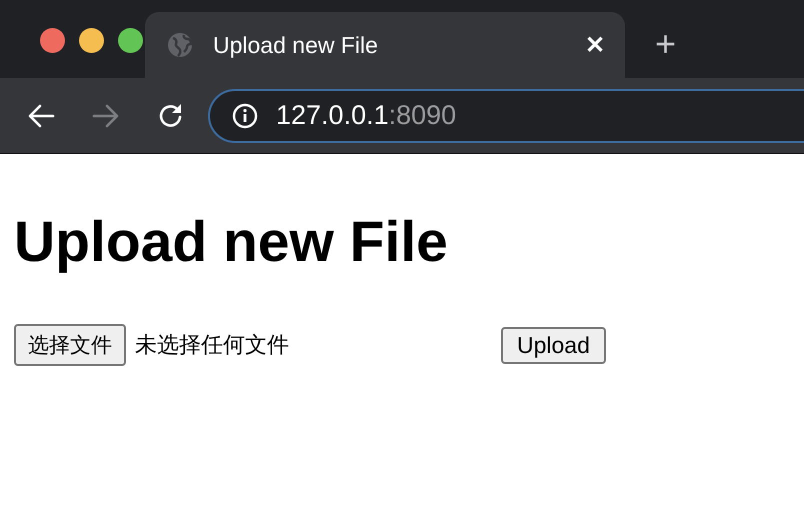 The width and height of the screenshot is (804, 516). What do you see at coordinates (385, 45) in the screenshot?
I see `browser-tab: Upload new File ✕` at bounding box center [385, 45].